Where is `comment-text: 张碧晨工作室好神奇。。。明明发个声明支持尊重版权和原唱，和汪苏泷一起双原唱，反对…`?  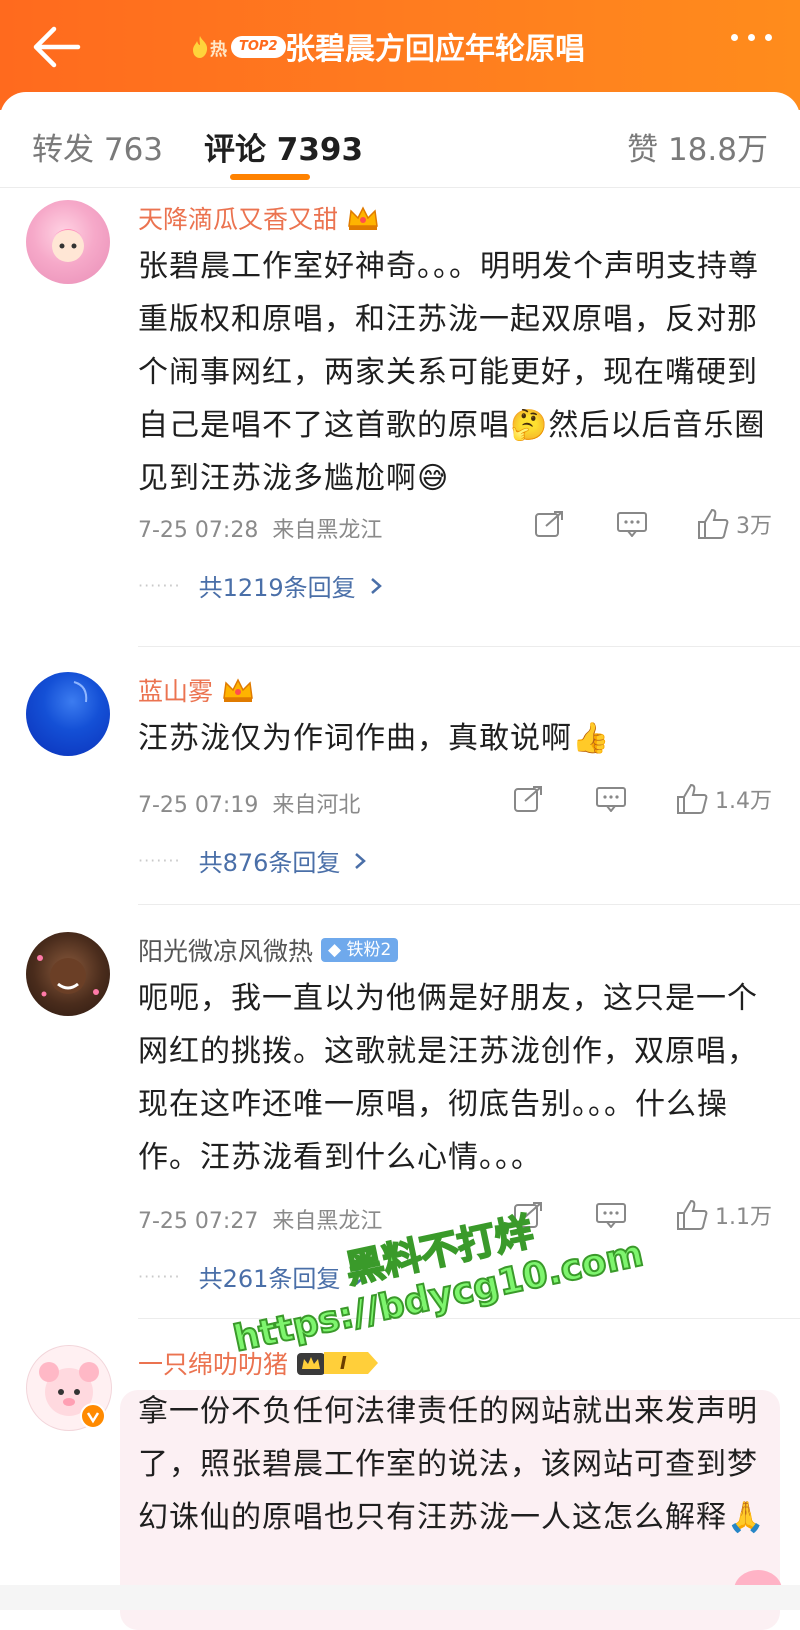
comment-text: 张碧晨工作室好神奇。。。明明发个声明支持尊重版权和原唱，和汪苏泷一起双原唱，反对… is located at coordinates (452, 372).